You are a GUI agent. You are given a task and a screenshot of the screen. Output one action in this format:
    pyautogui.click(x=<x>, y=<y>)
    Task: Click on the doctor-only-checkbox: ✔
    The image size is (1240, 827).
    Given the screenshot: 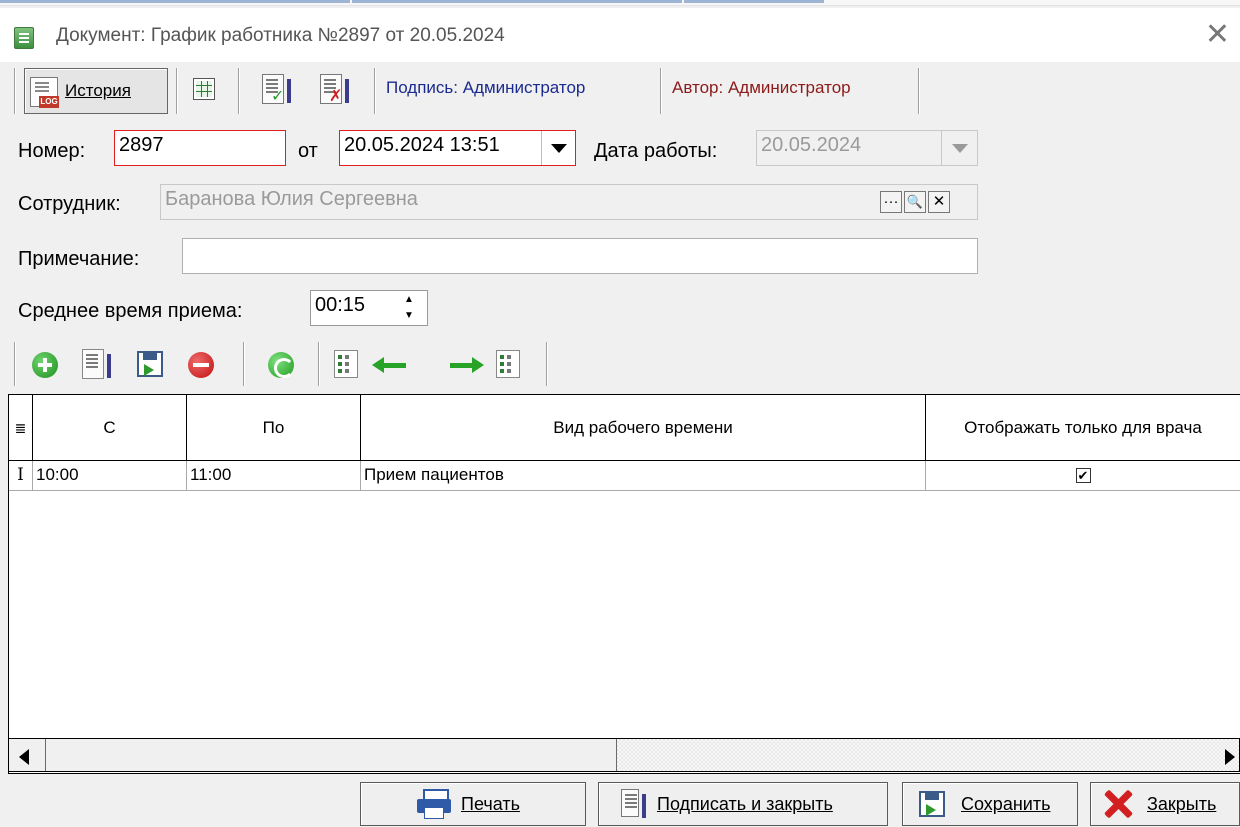 What is the action you would take?
    pyautogui.click(x=1083, y=476)
    